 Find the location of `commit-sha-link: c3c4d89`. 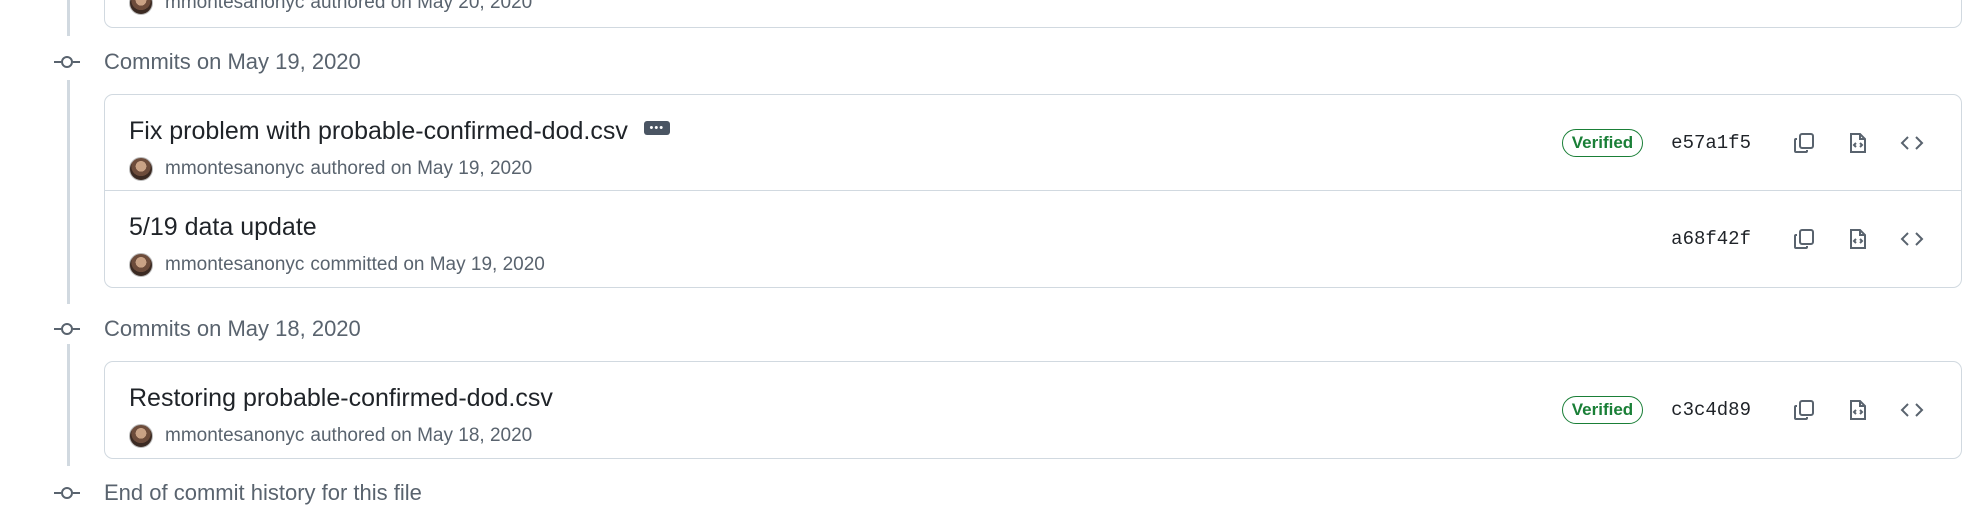

commit-sha-link: c3c4d89 is located at coordinates (1711, 410).